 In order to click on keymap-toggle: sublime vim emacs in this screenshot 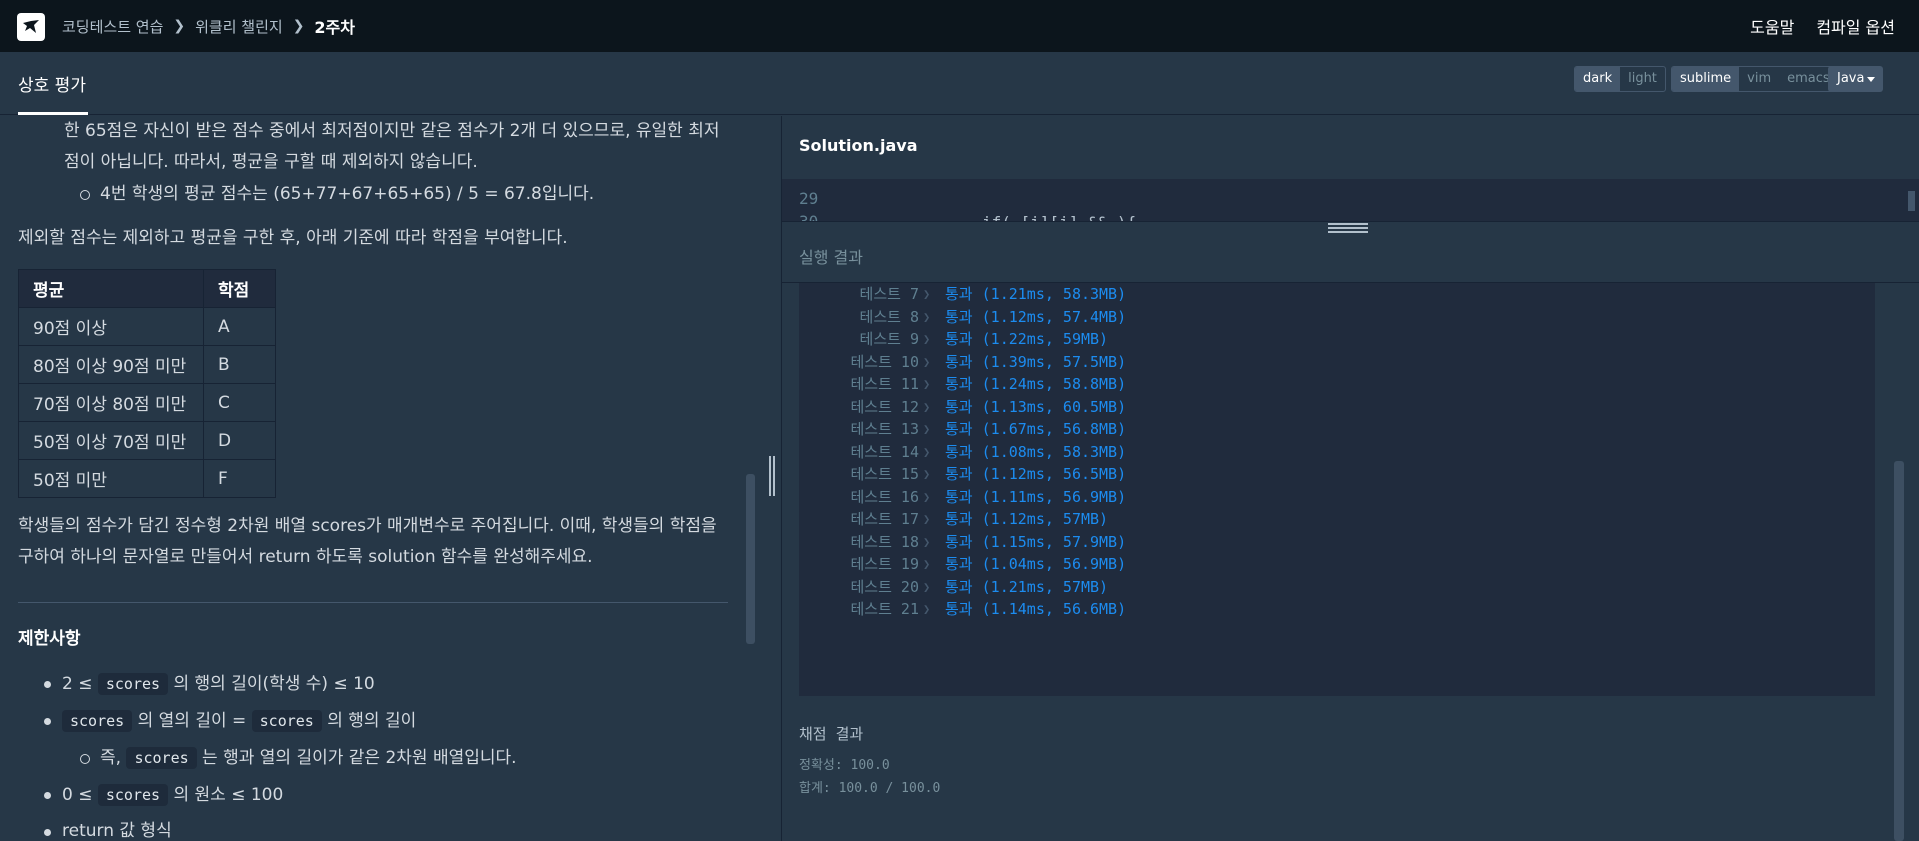, I will do `click(1755, 79)`.